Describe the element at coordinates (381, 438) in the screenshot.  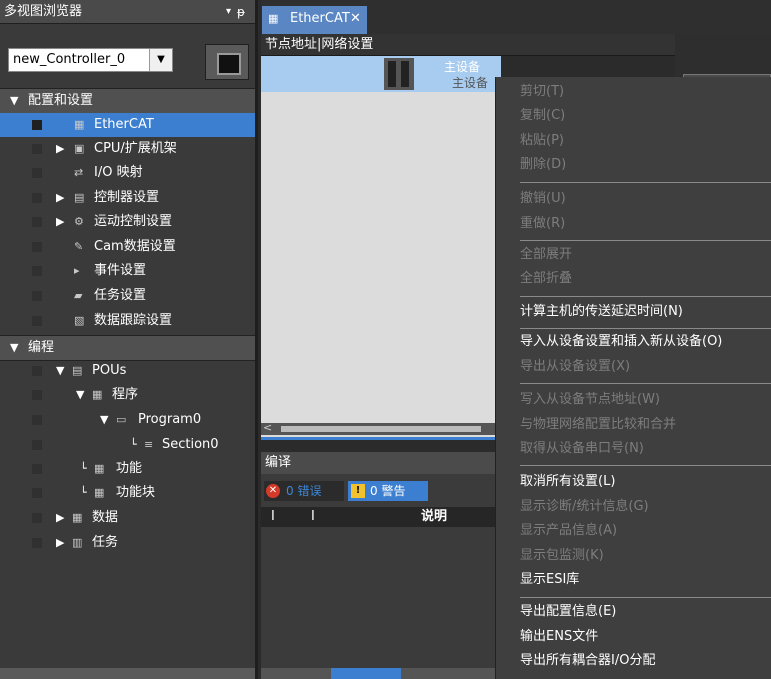
I see `splitter` at that location.